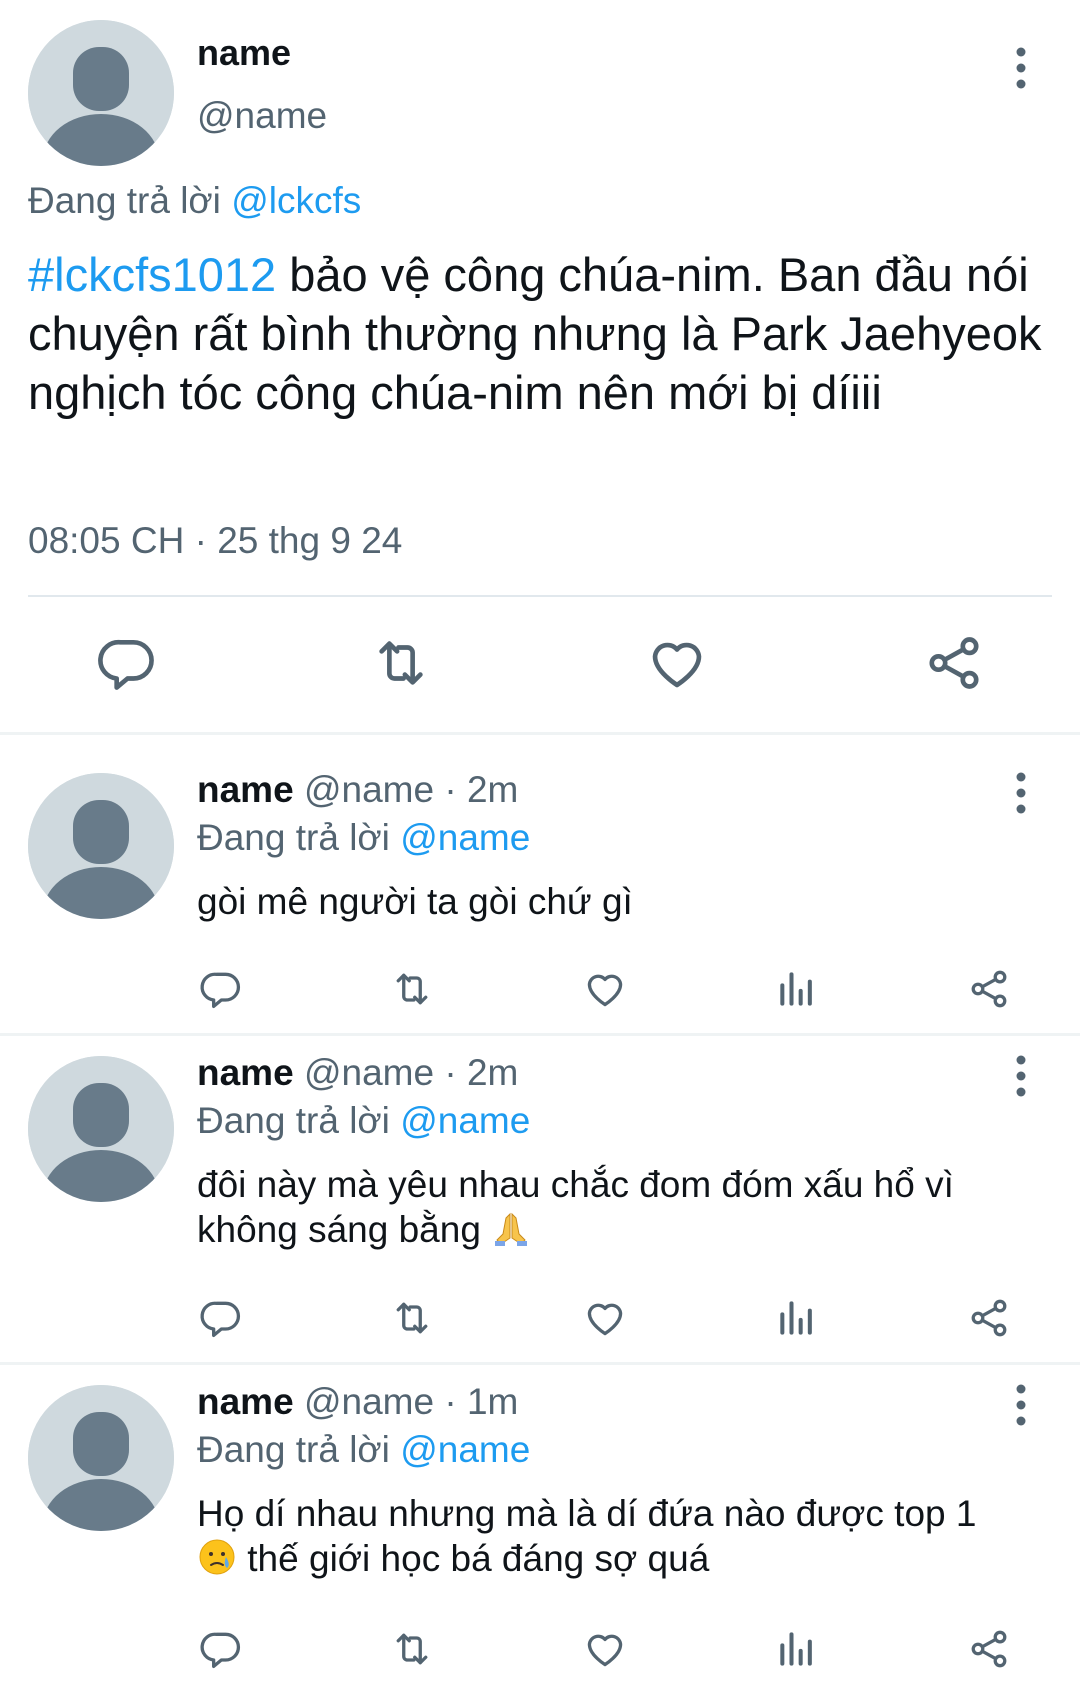  I want to click on reply-text: gòi mê người ta gòi chứ gì, so click(415, 901).